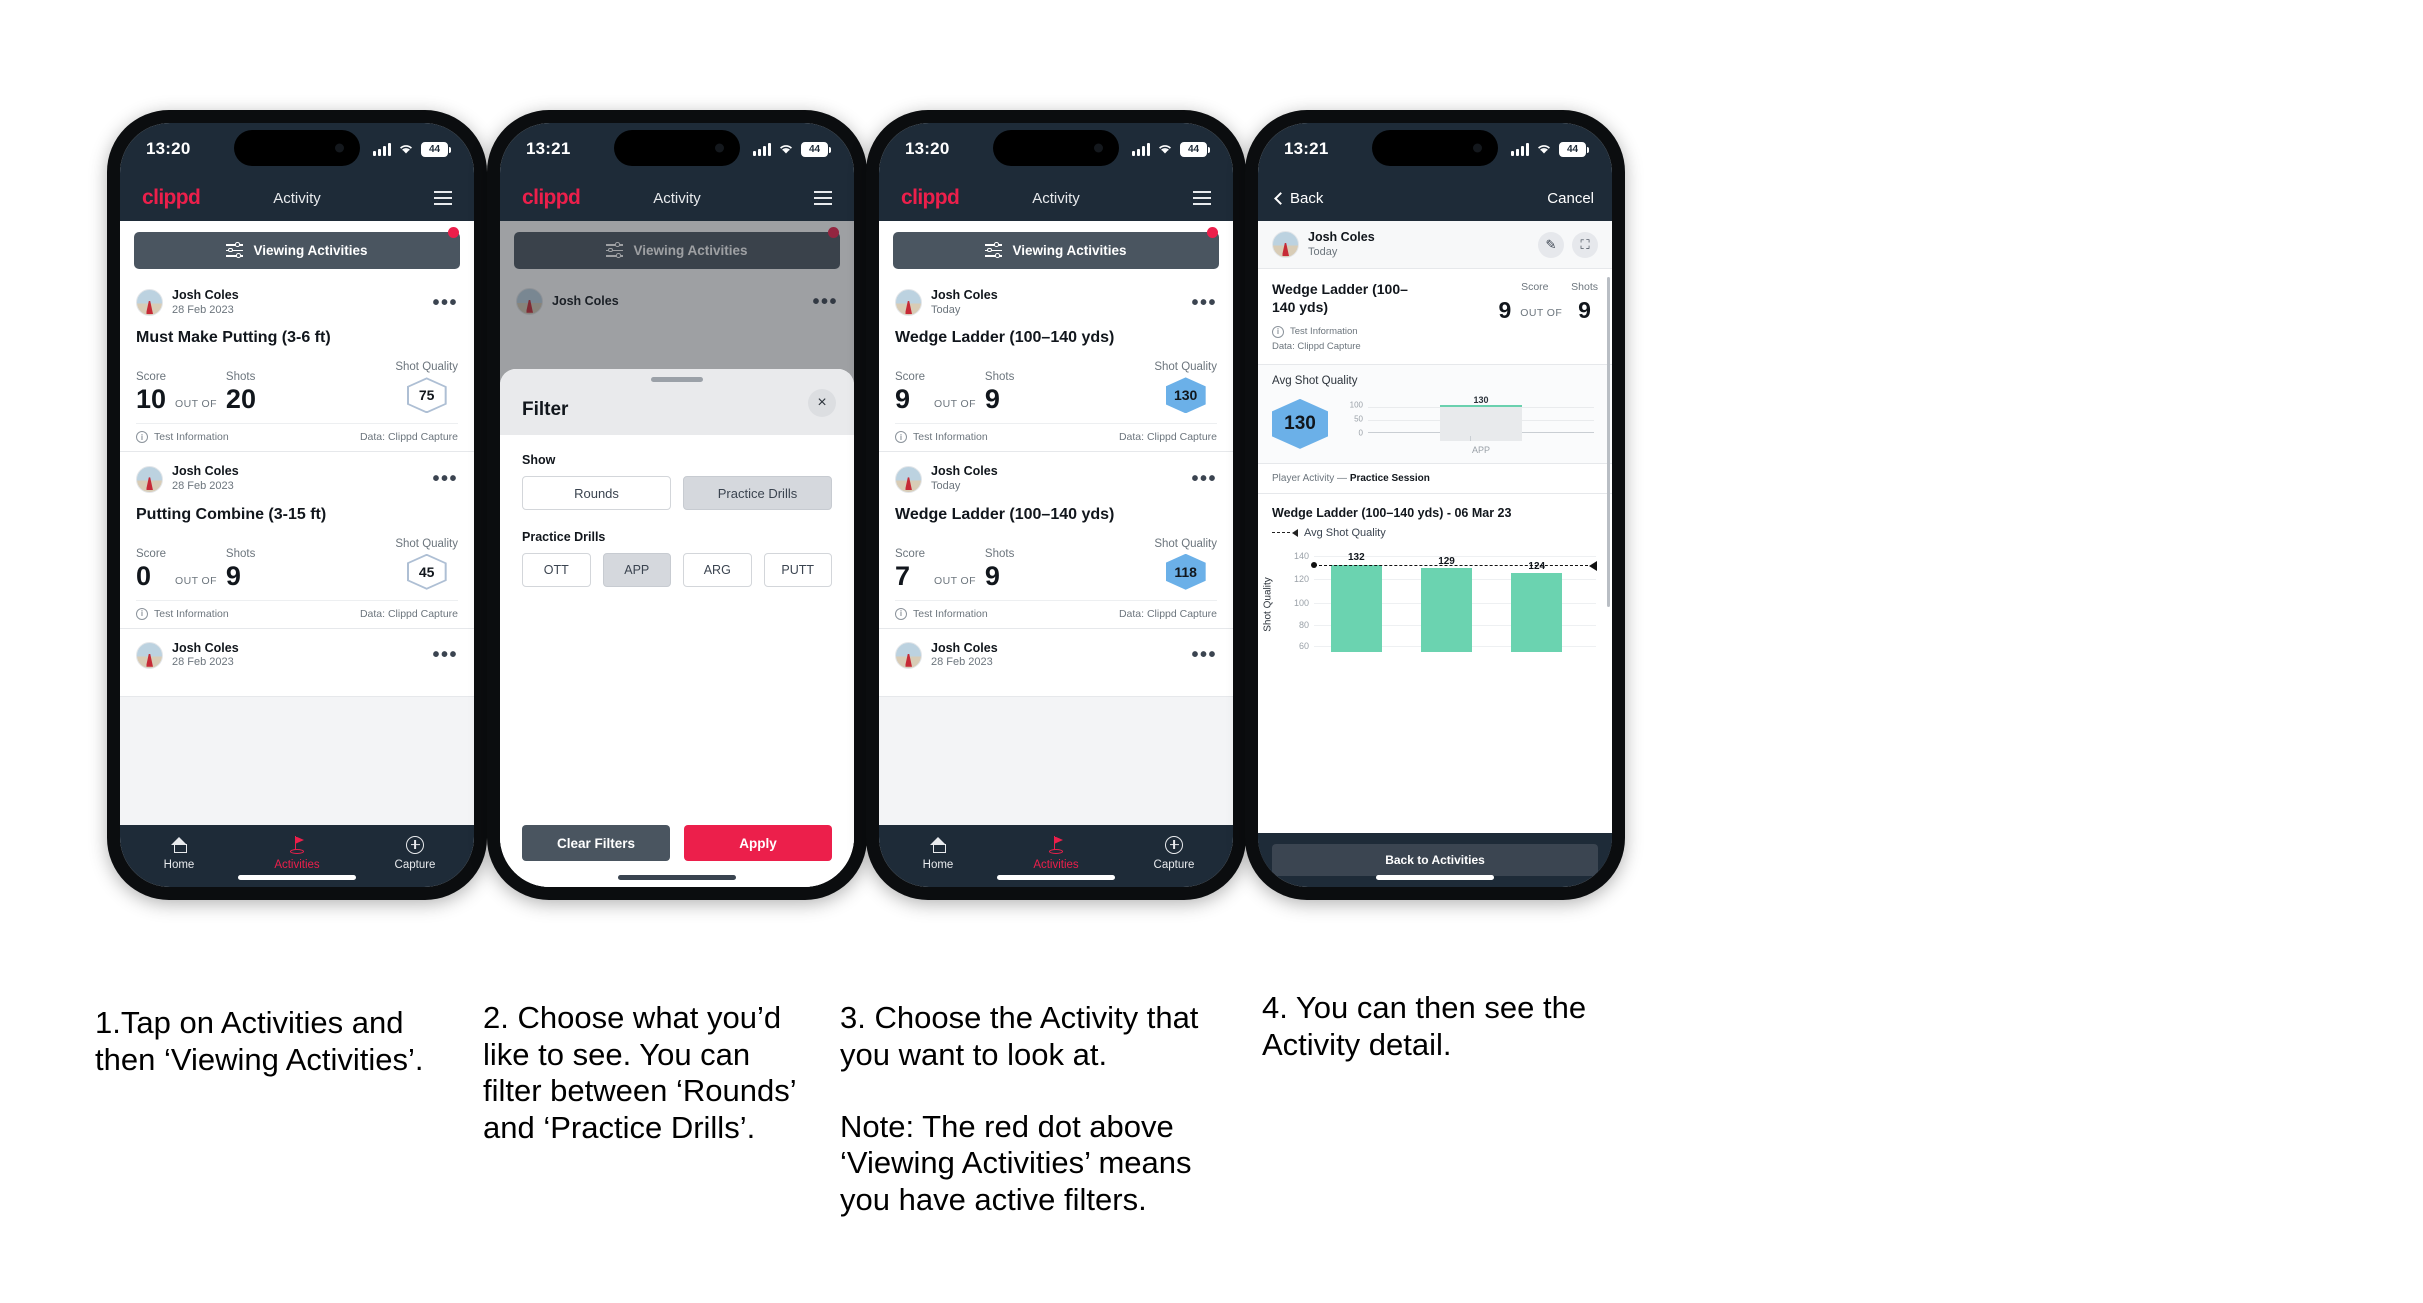  I want to click on close-icon: ×, so click(822, 403).